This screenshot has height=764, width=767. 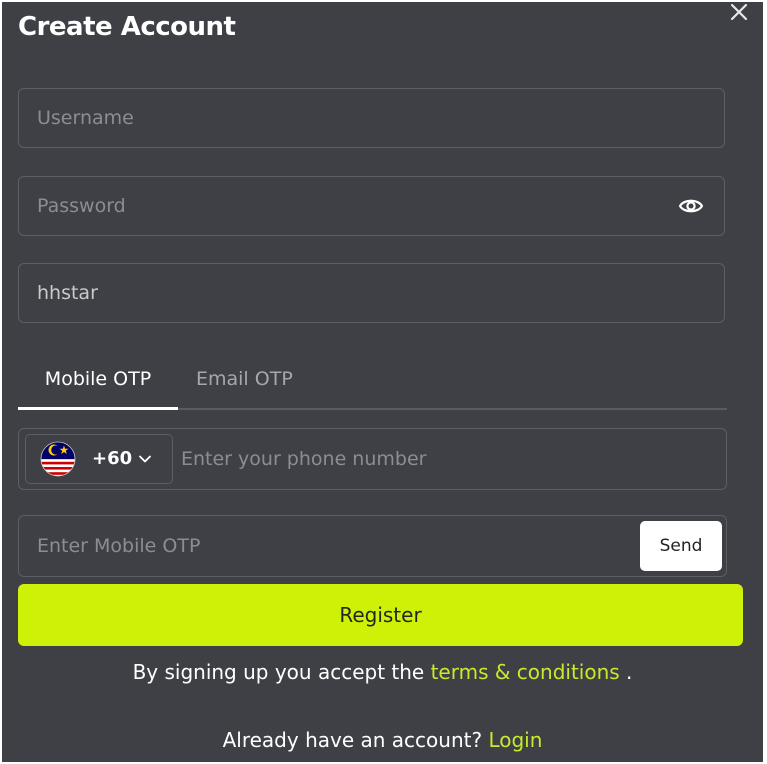 What do you see at coordinates (347, 293) in the screenshot?
I see `referral-input` at bounding box center [347, 293].